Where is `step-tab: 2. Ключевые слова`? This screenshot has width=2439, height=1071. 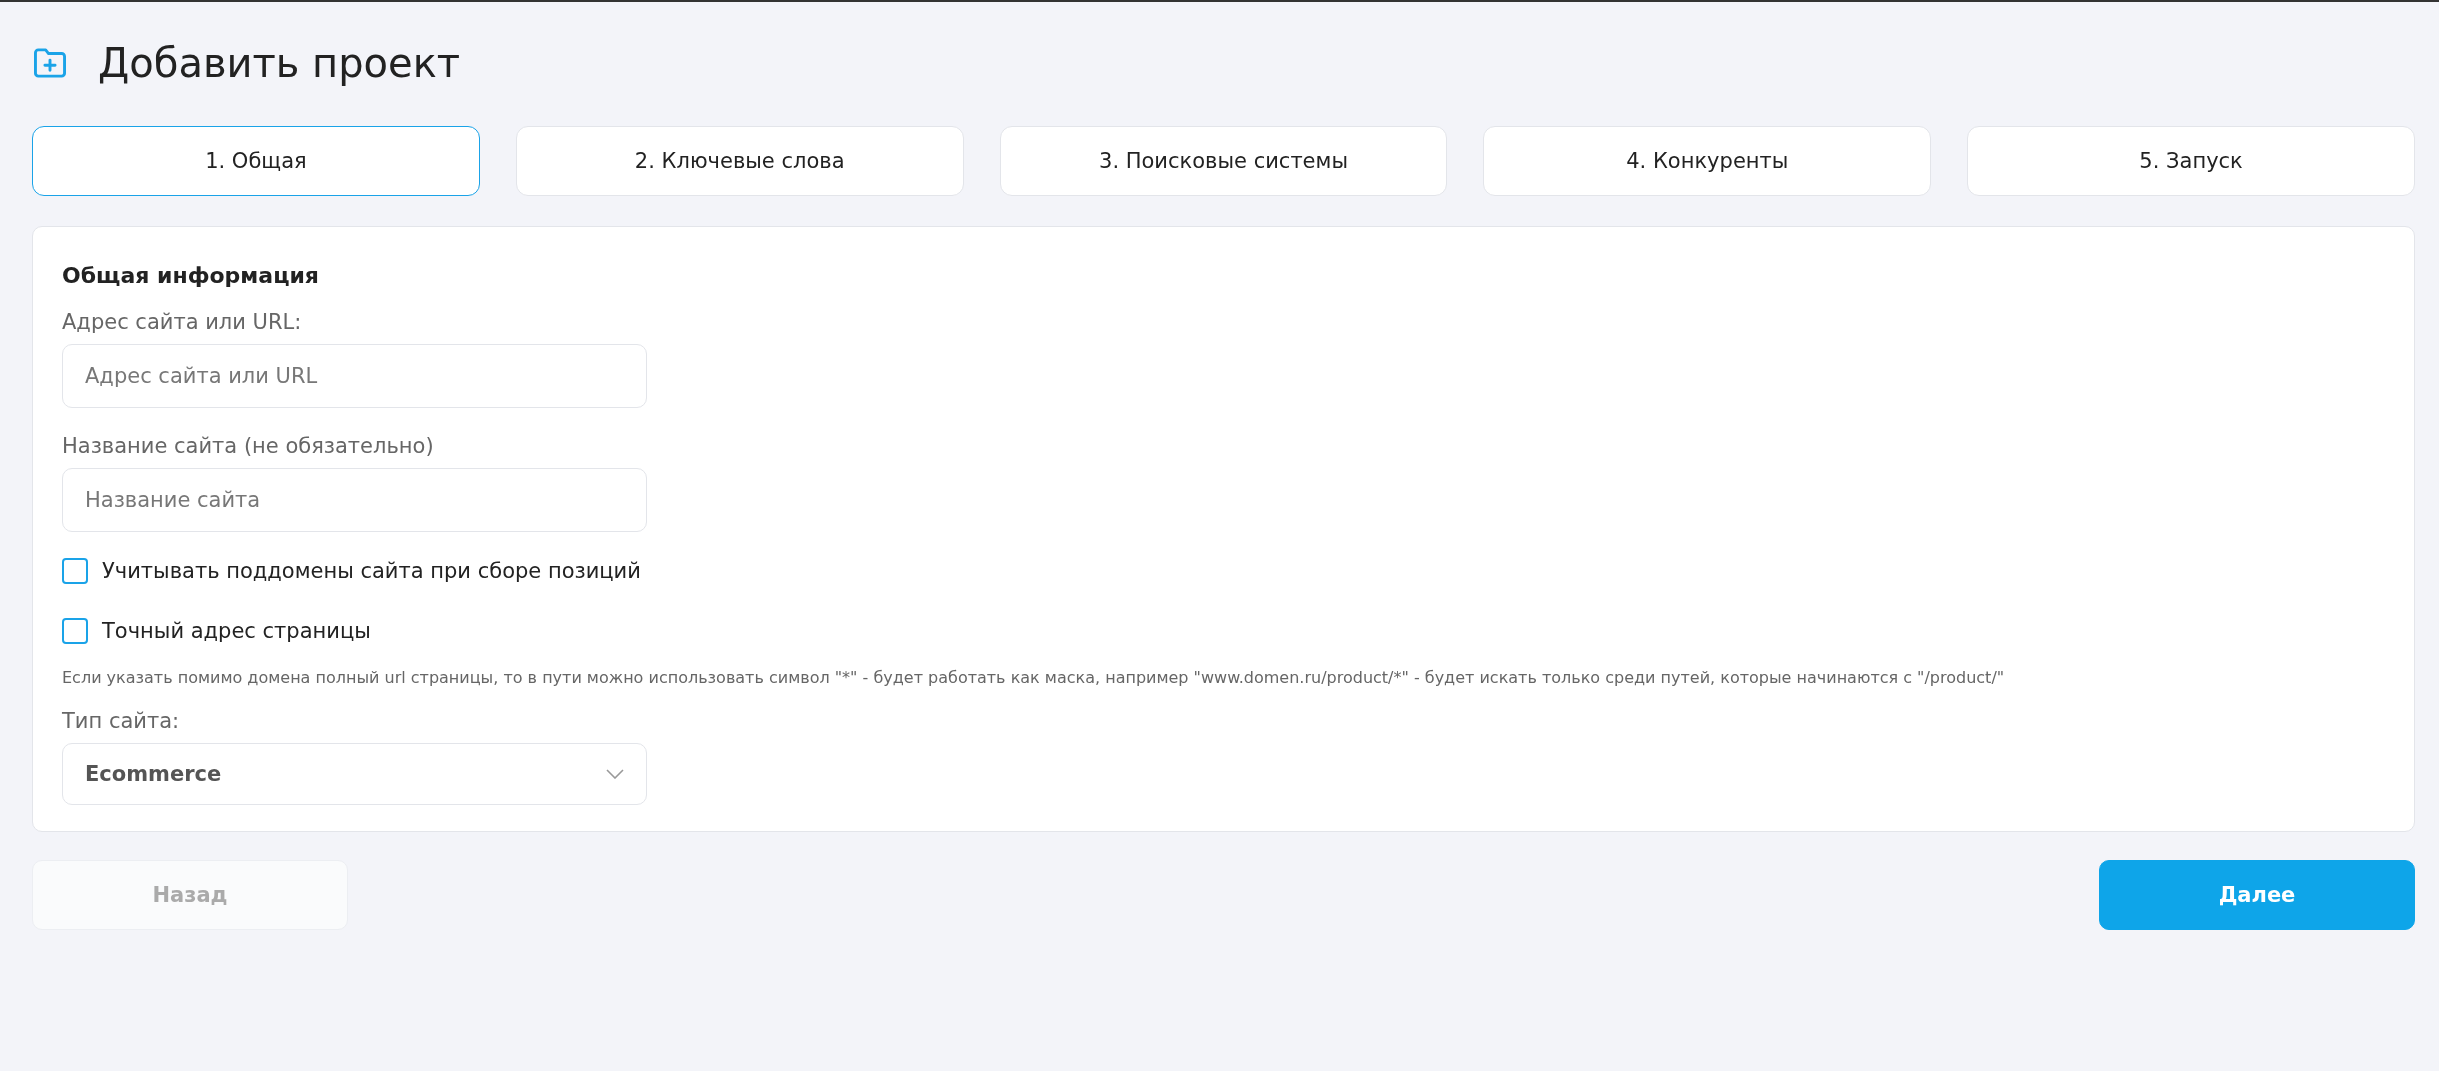
step-tab: 2. Ключевые слова is located at coordinates (739, 161).